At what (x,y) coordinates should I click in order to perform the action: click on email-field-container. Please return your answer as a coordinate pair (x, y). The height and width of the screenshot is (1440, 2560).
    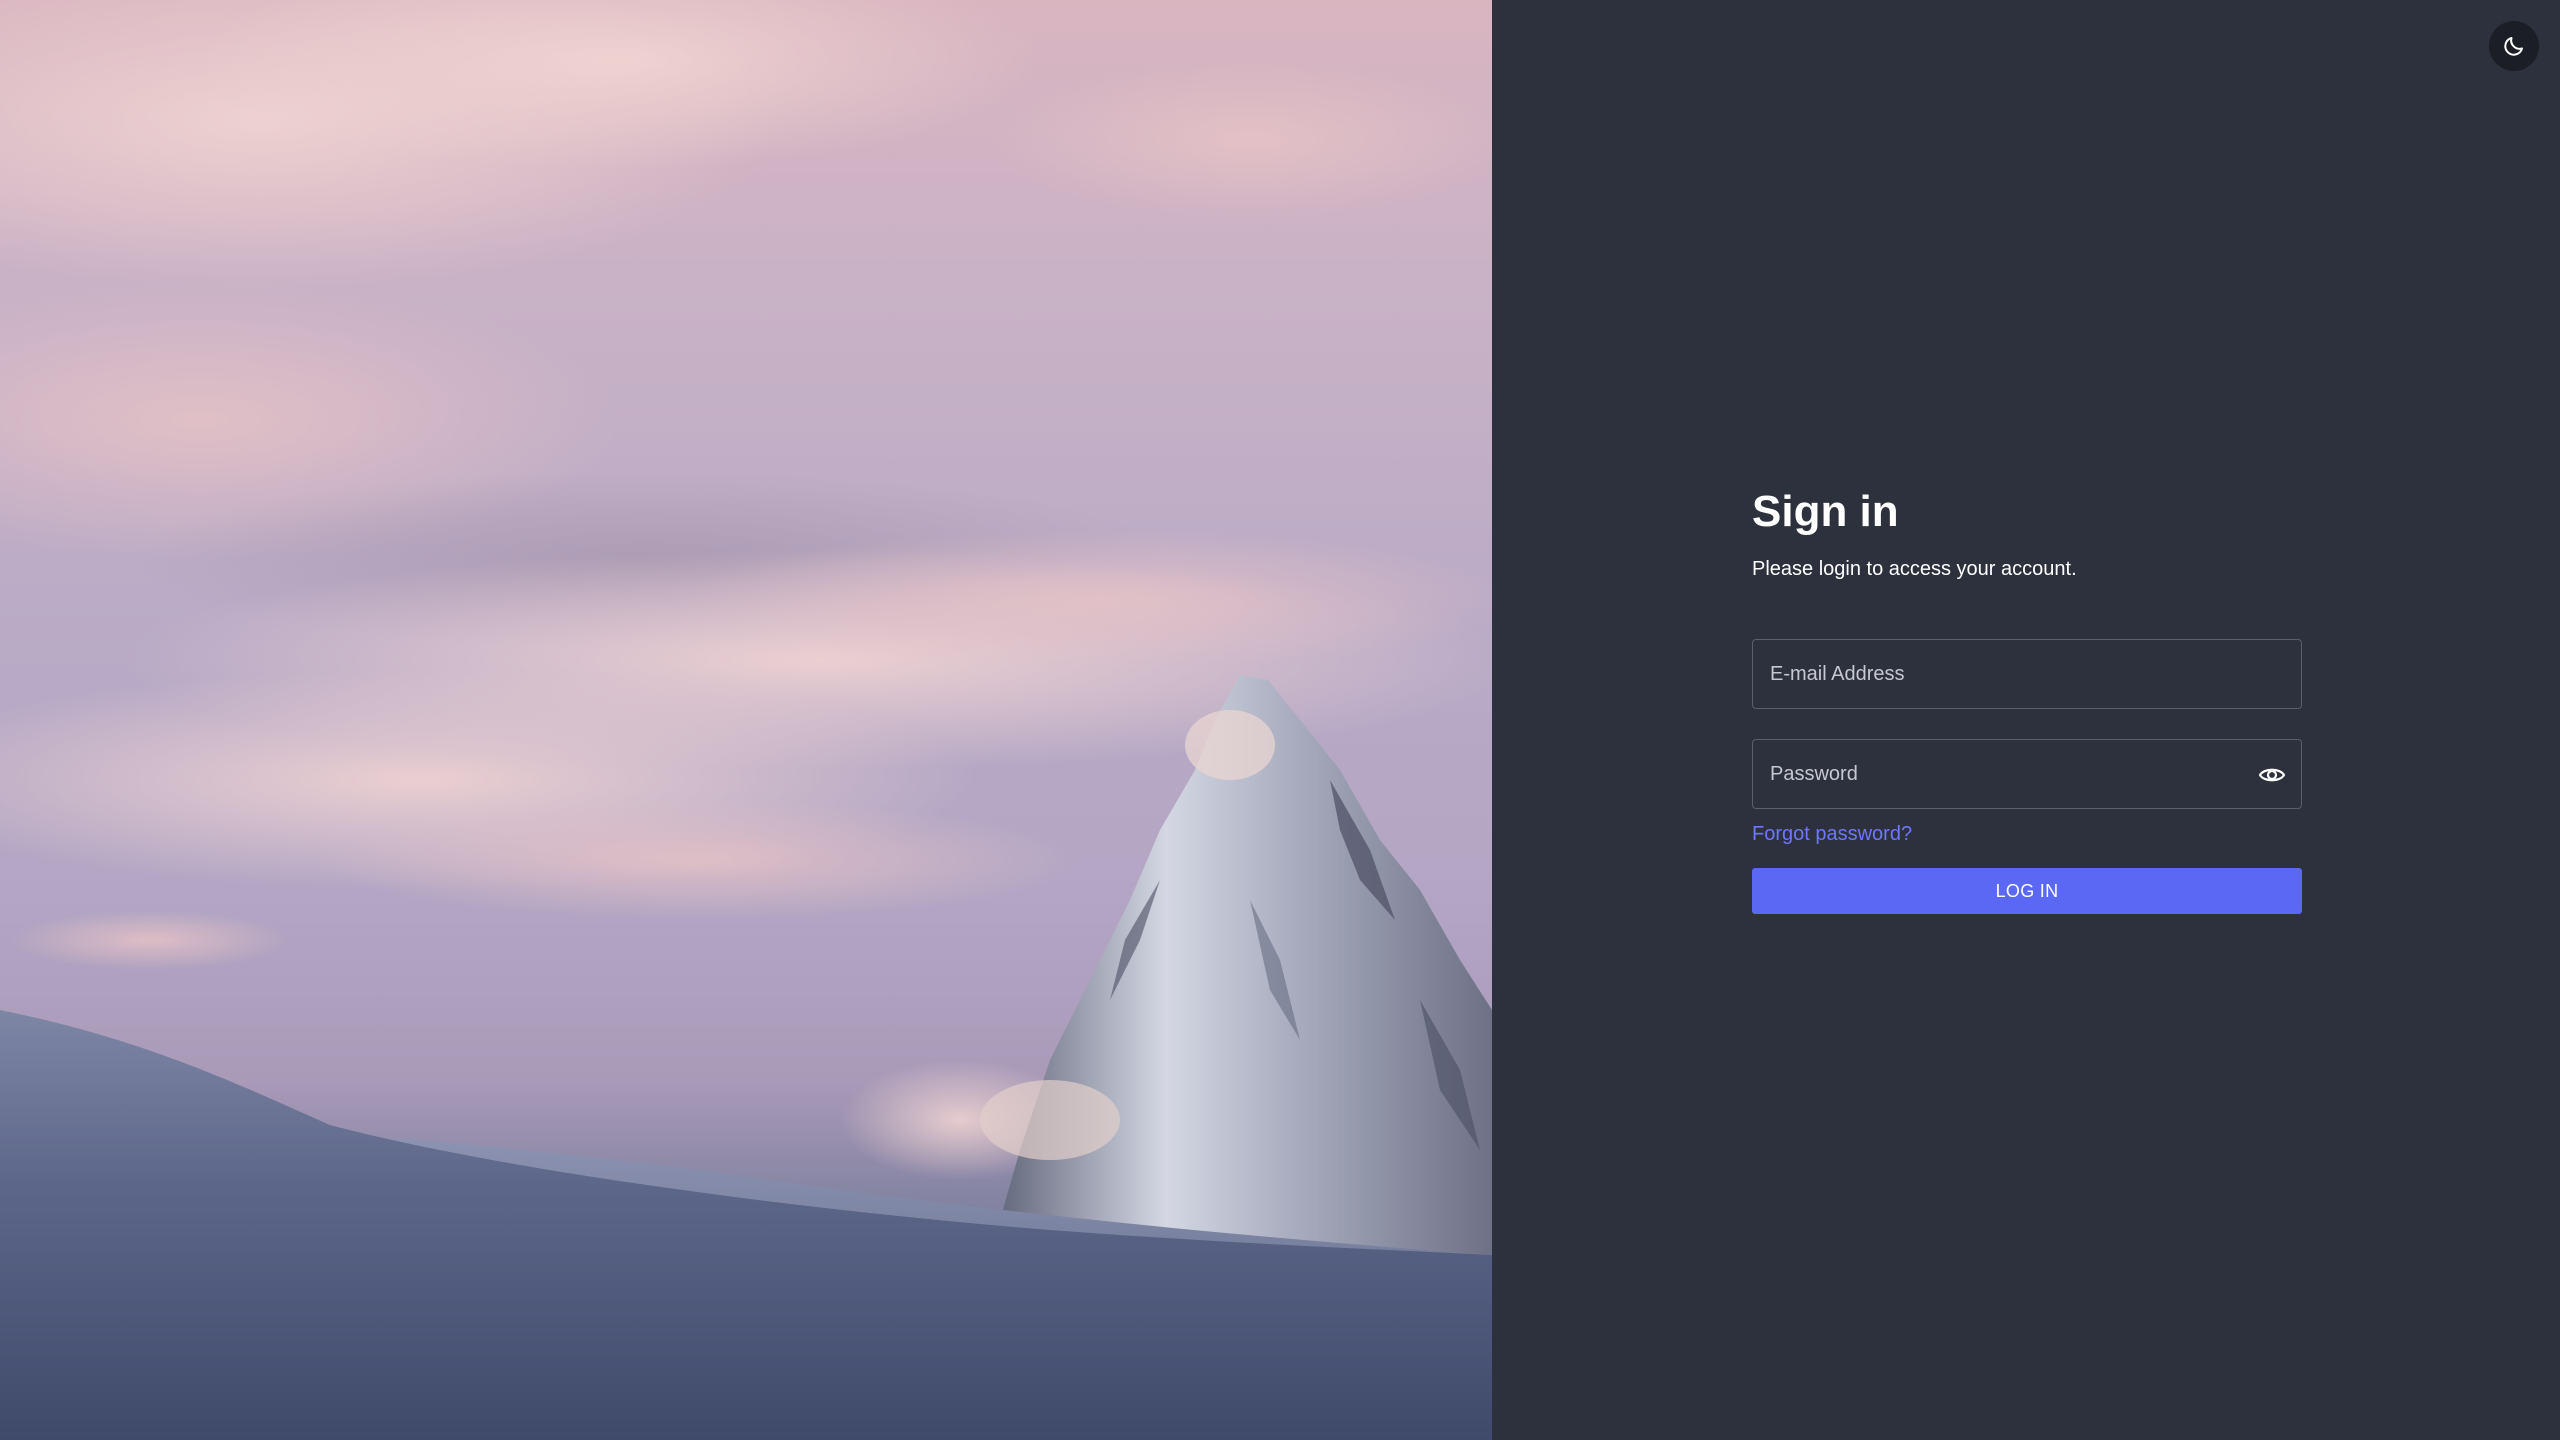
    Looking at the image, I should click on (2027, 674).